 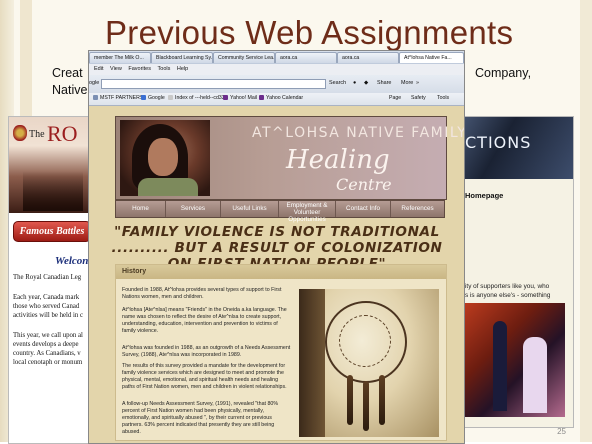 I want to click on tree-trunk, so click(x=312, y=363).